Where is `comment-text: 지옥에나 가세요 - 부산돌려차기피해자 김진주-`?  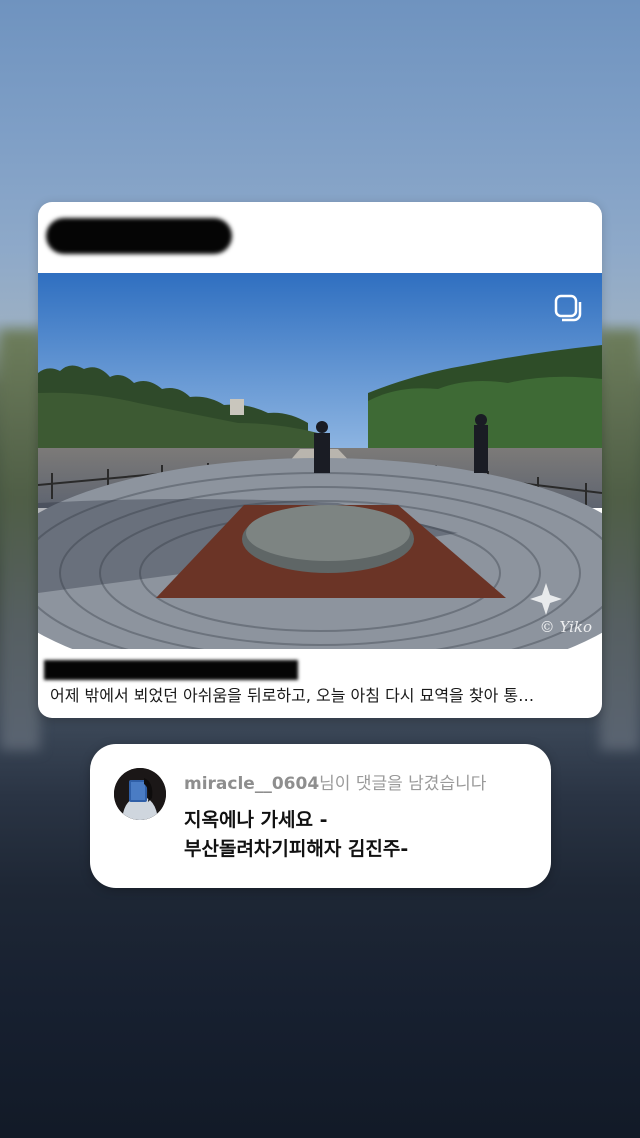 comment-text: 지옥에나 가세요 - 부산돌려차기피해자 김진주- is located at coordinates (296, 835).